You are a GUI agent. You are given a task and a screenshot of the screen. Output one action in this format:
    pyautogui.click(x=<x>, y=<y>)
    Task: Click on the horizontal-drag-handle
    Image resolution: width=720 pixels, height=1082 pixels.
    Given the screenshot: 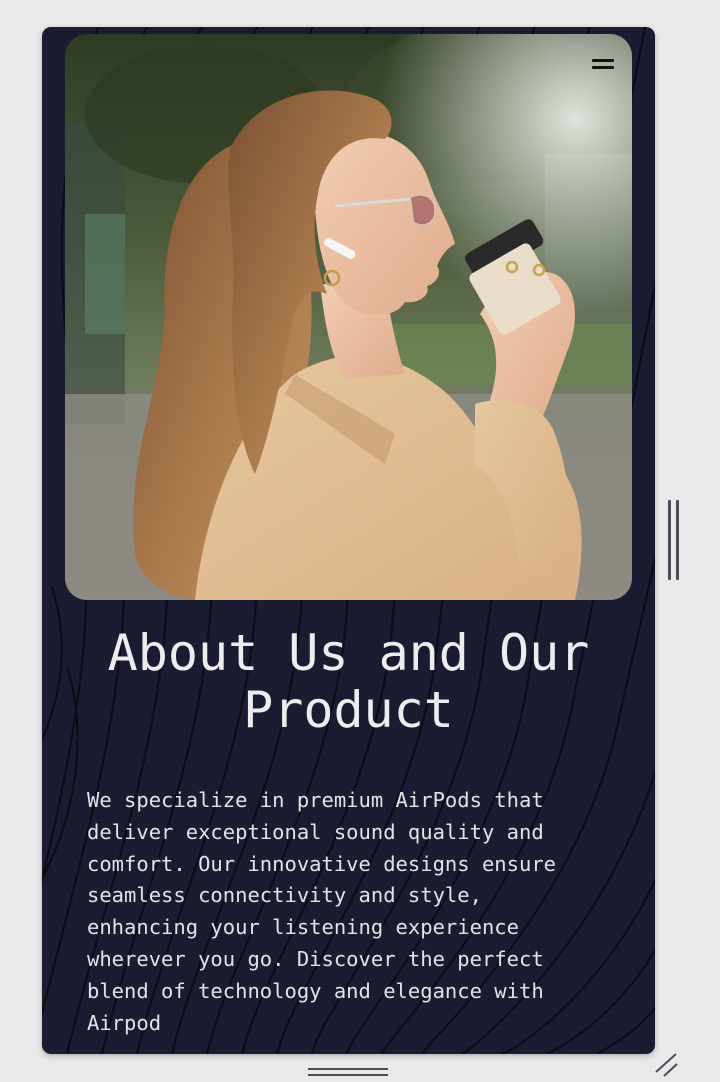 What is the action you would take?
    pyautogui.click(x=348, y=1073)
    